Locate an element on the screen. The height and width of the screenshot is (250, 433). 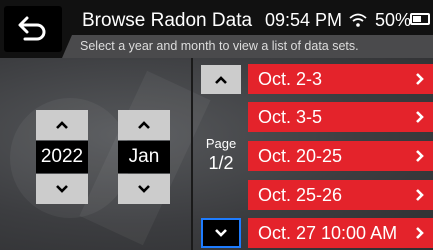
dataset-label: Oct. 20-25 is located at coordinates (300, 155).